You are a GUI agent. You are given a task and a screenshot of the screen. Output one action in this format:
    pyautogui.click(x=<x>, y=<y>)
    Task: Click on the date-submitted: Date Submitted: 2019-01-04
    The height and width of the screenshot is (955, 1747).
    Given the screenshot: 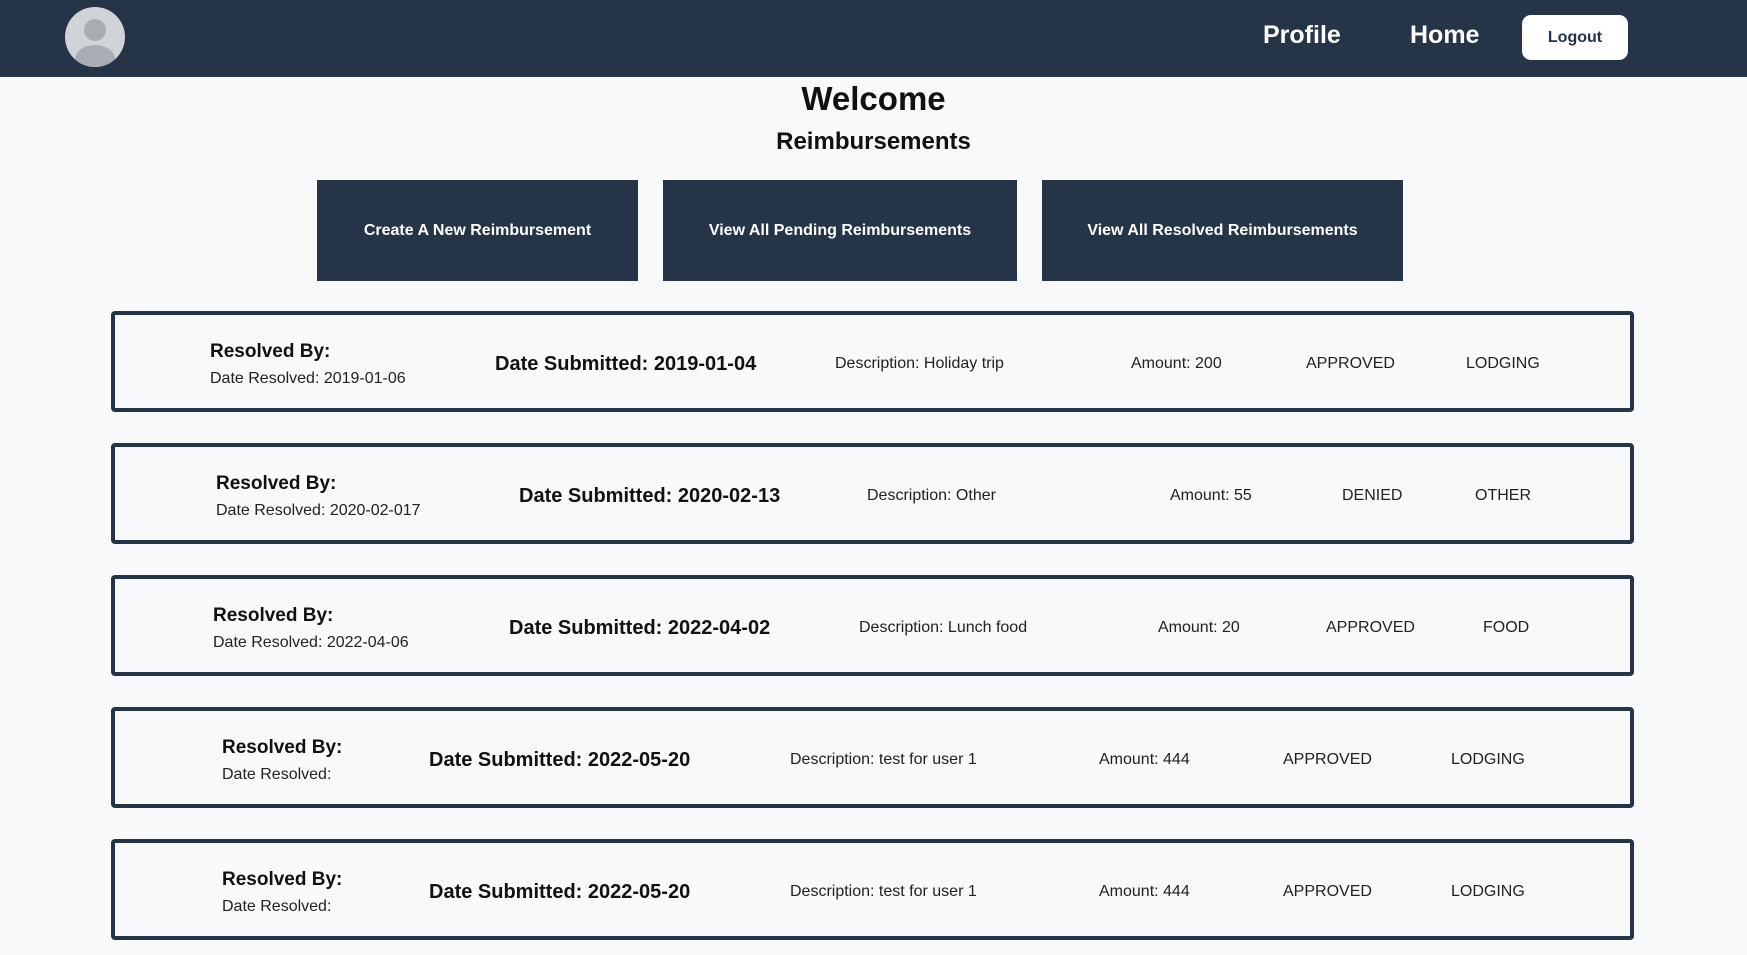 What is the action you would take?
    pyautogui.click(x=626, y=364)
    